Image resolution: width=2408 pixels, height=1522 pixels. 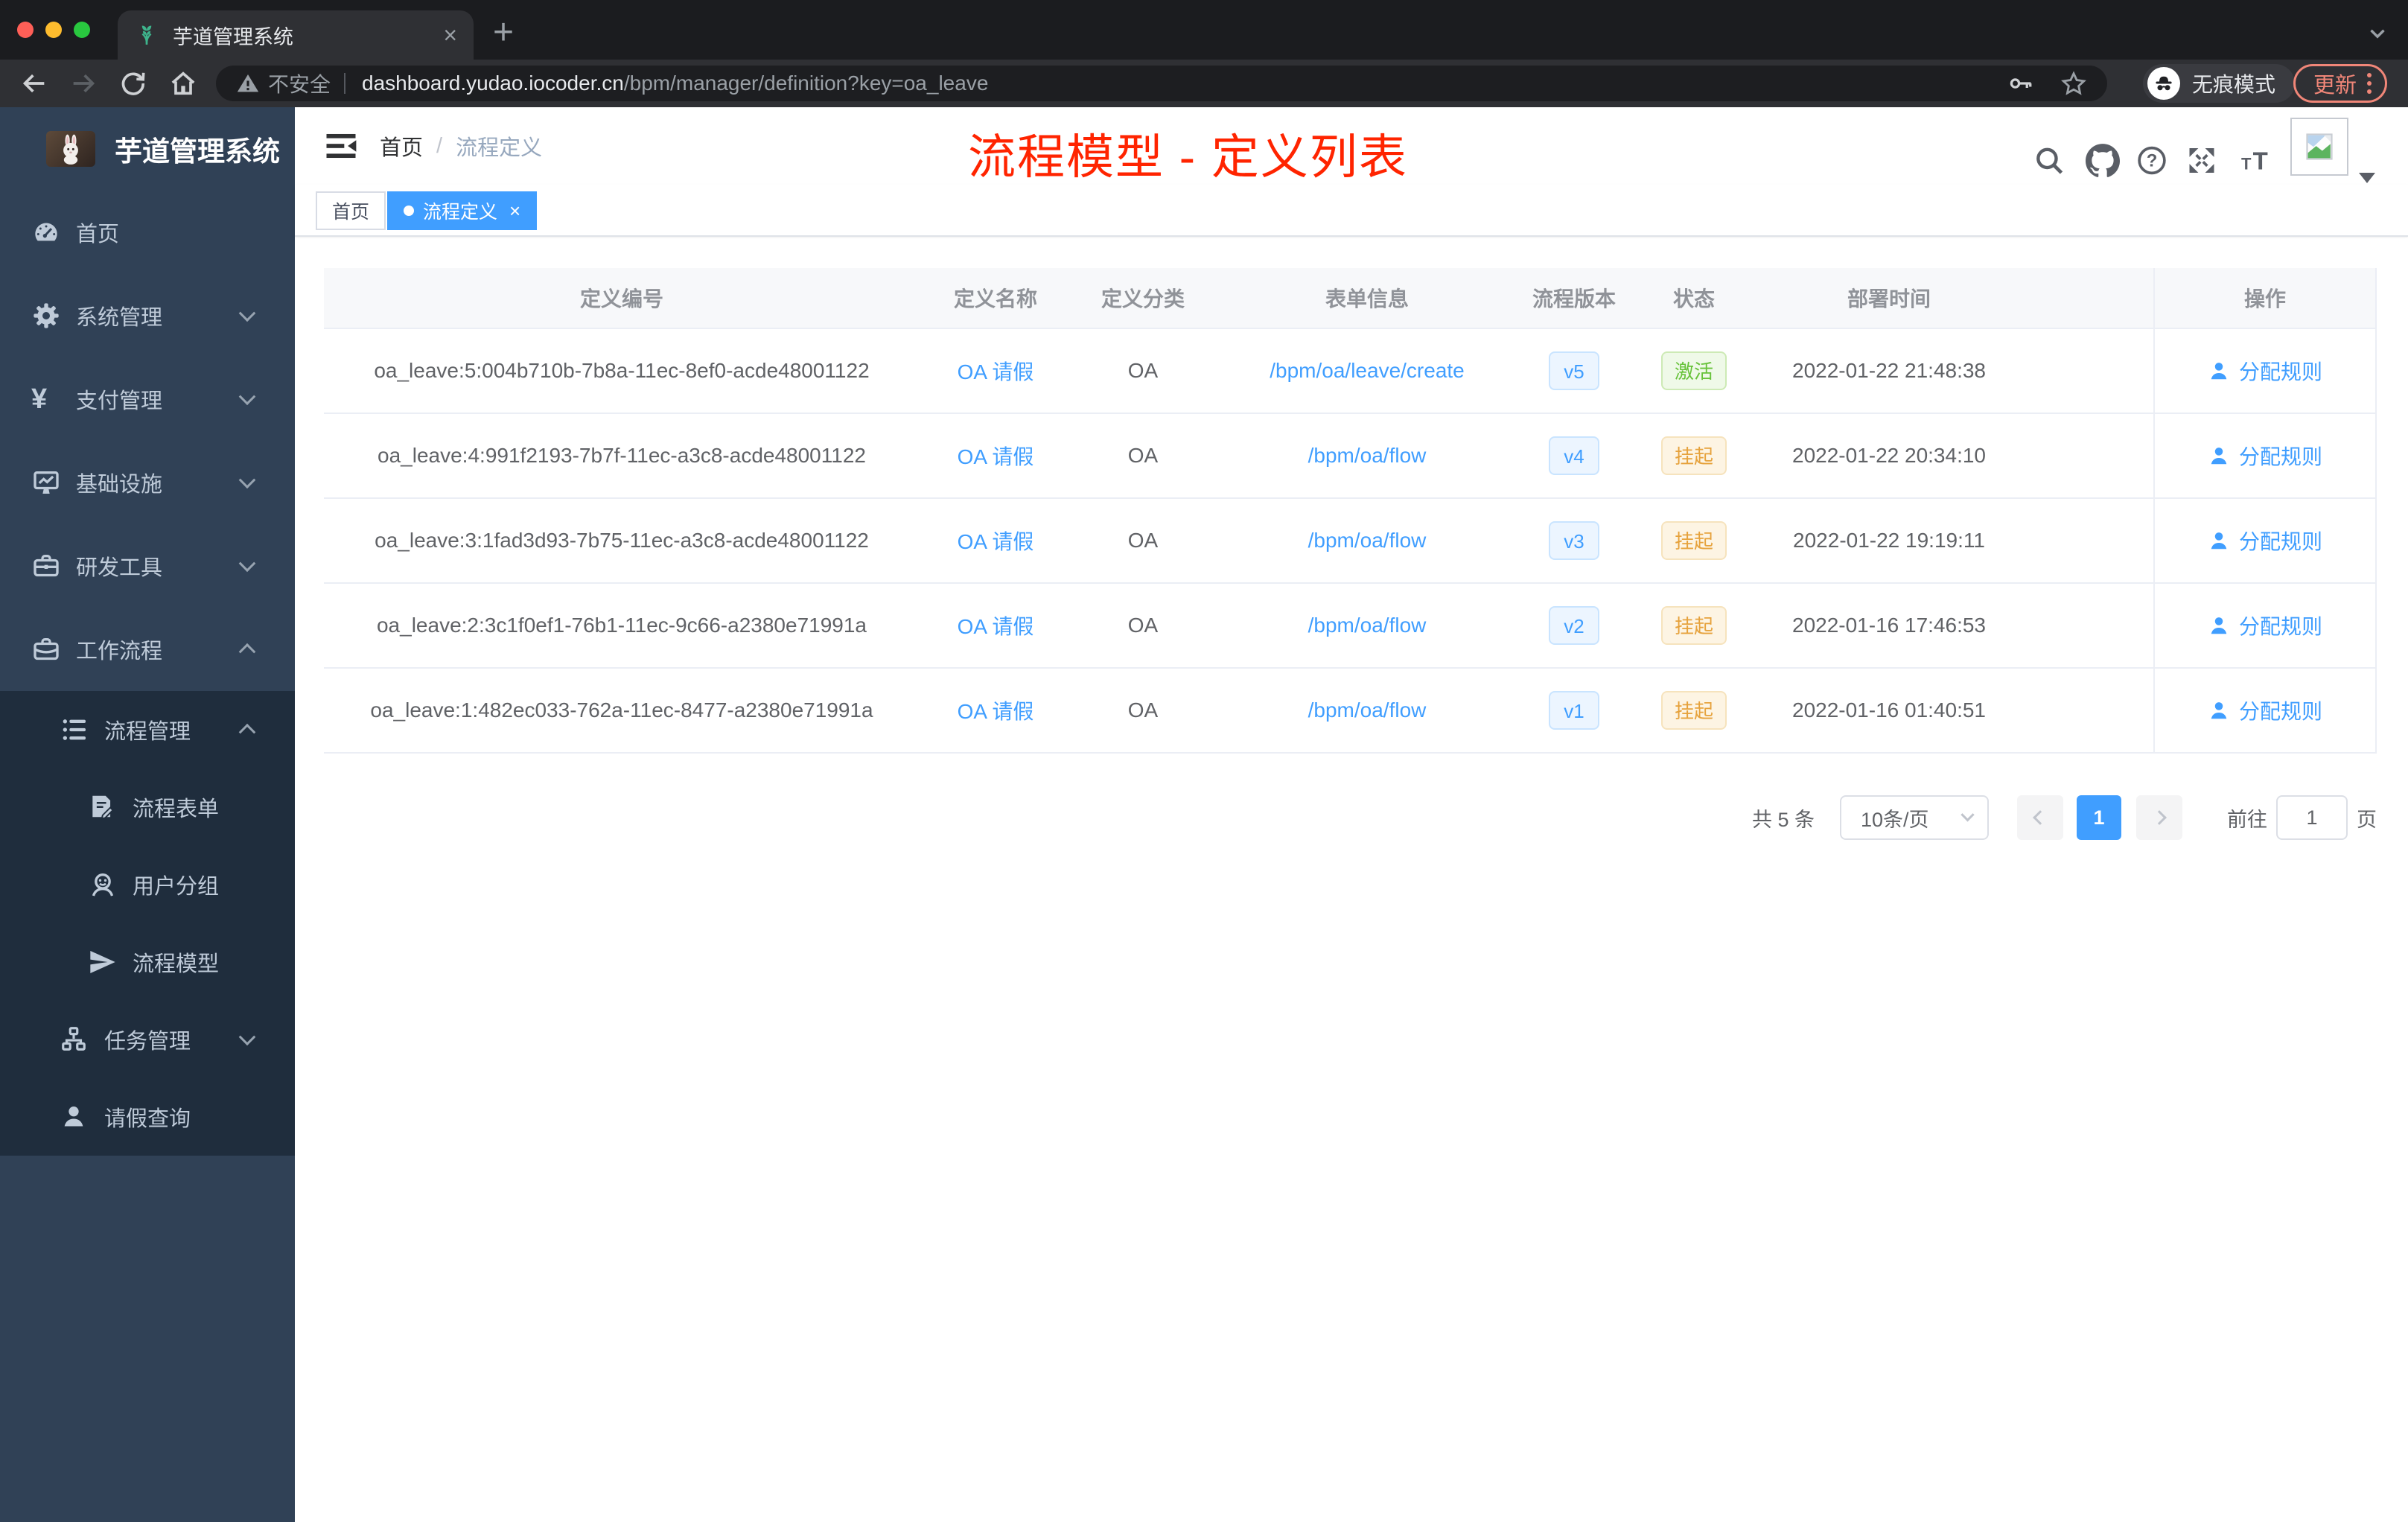 I want to click on forward-button, so click(x=83, y=85).